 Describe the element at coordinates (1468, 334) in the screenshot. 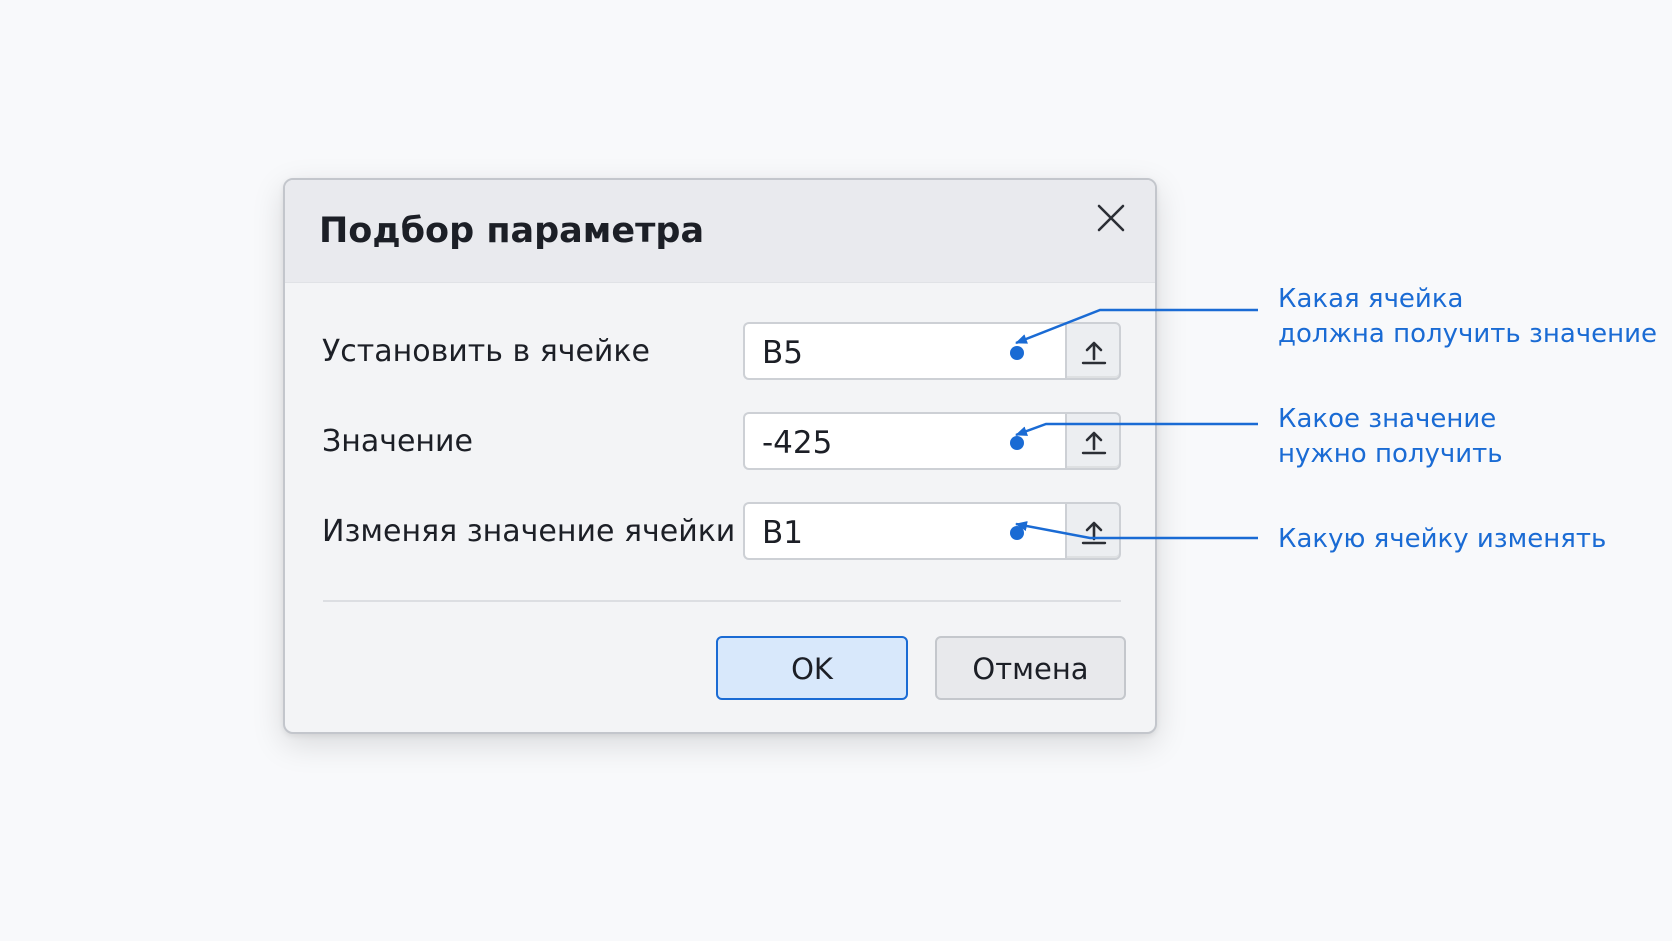

I see `annotation-text: должна получить значение` at that location.